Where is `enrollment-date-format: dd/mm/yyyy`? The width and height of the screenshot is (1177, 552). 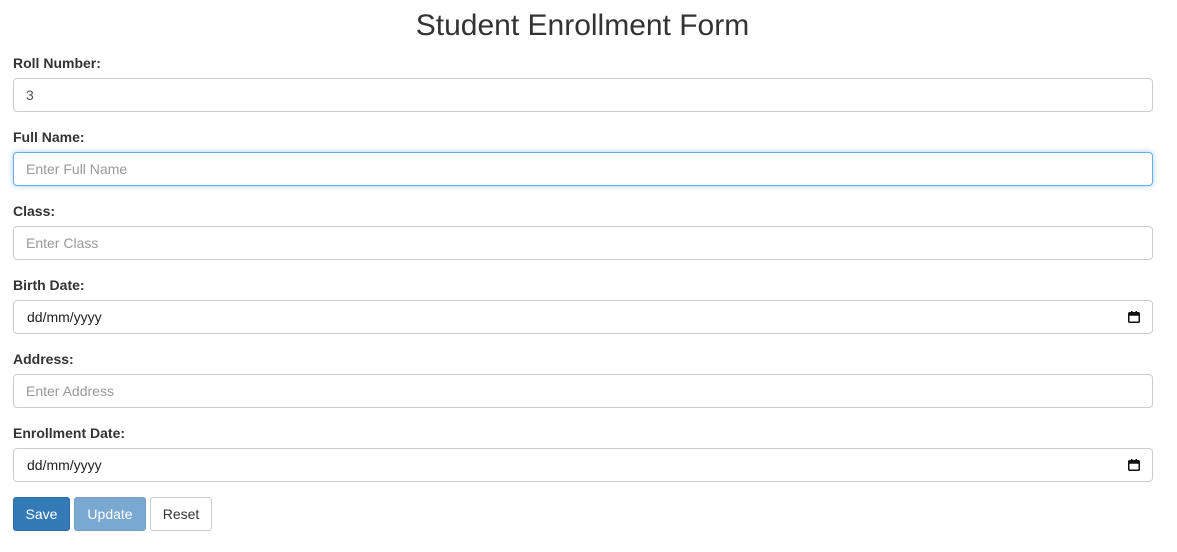 enrollment-date-format: dd/mm/yyyy is located at coordinates (64, 465).